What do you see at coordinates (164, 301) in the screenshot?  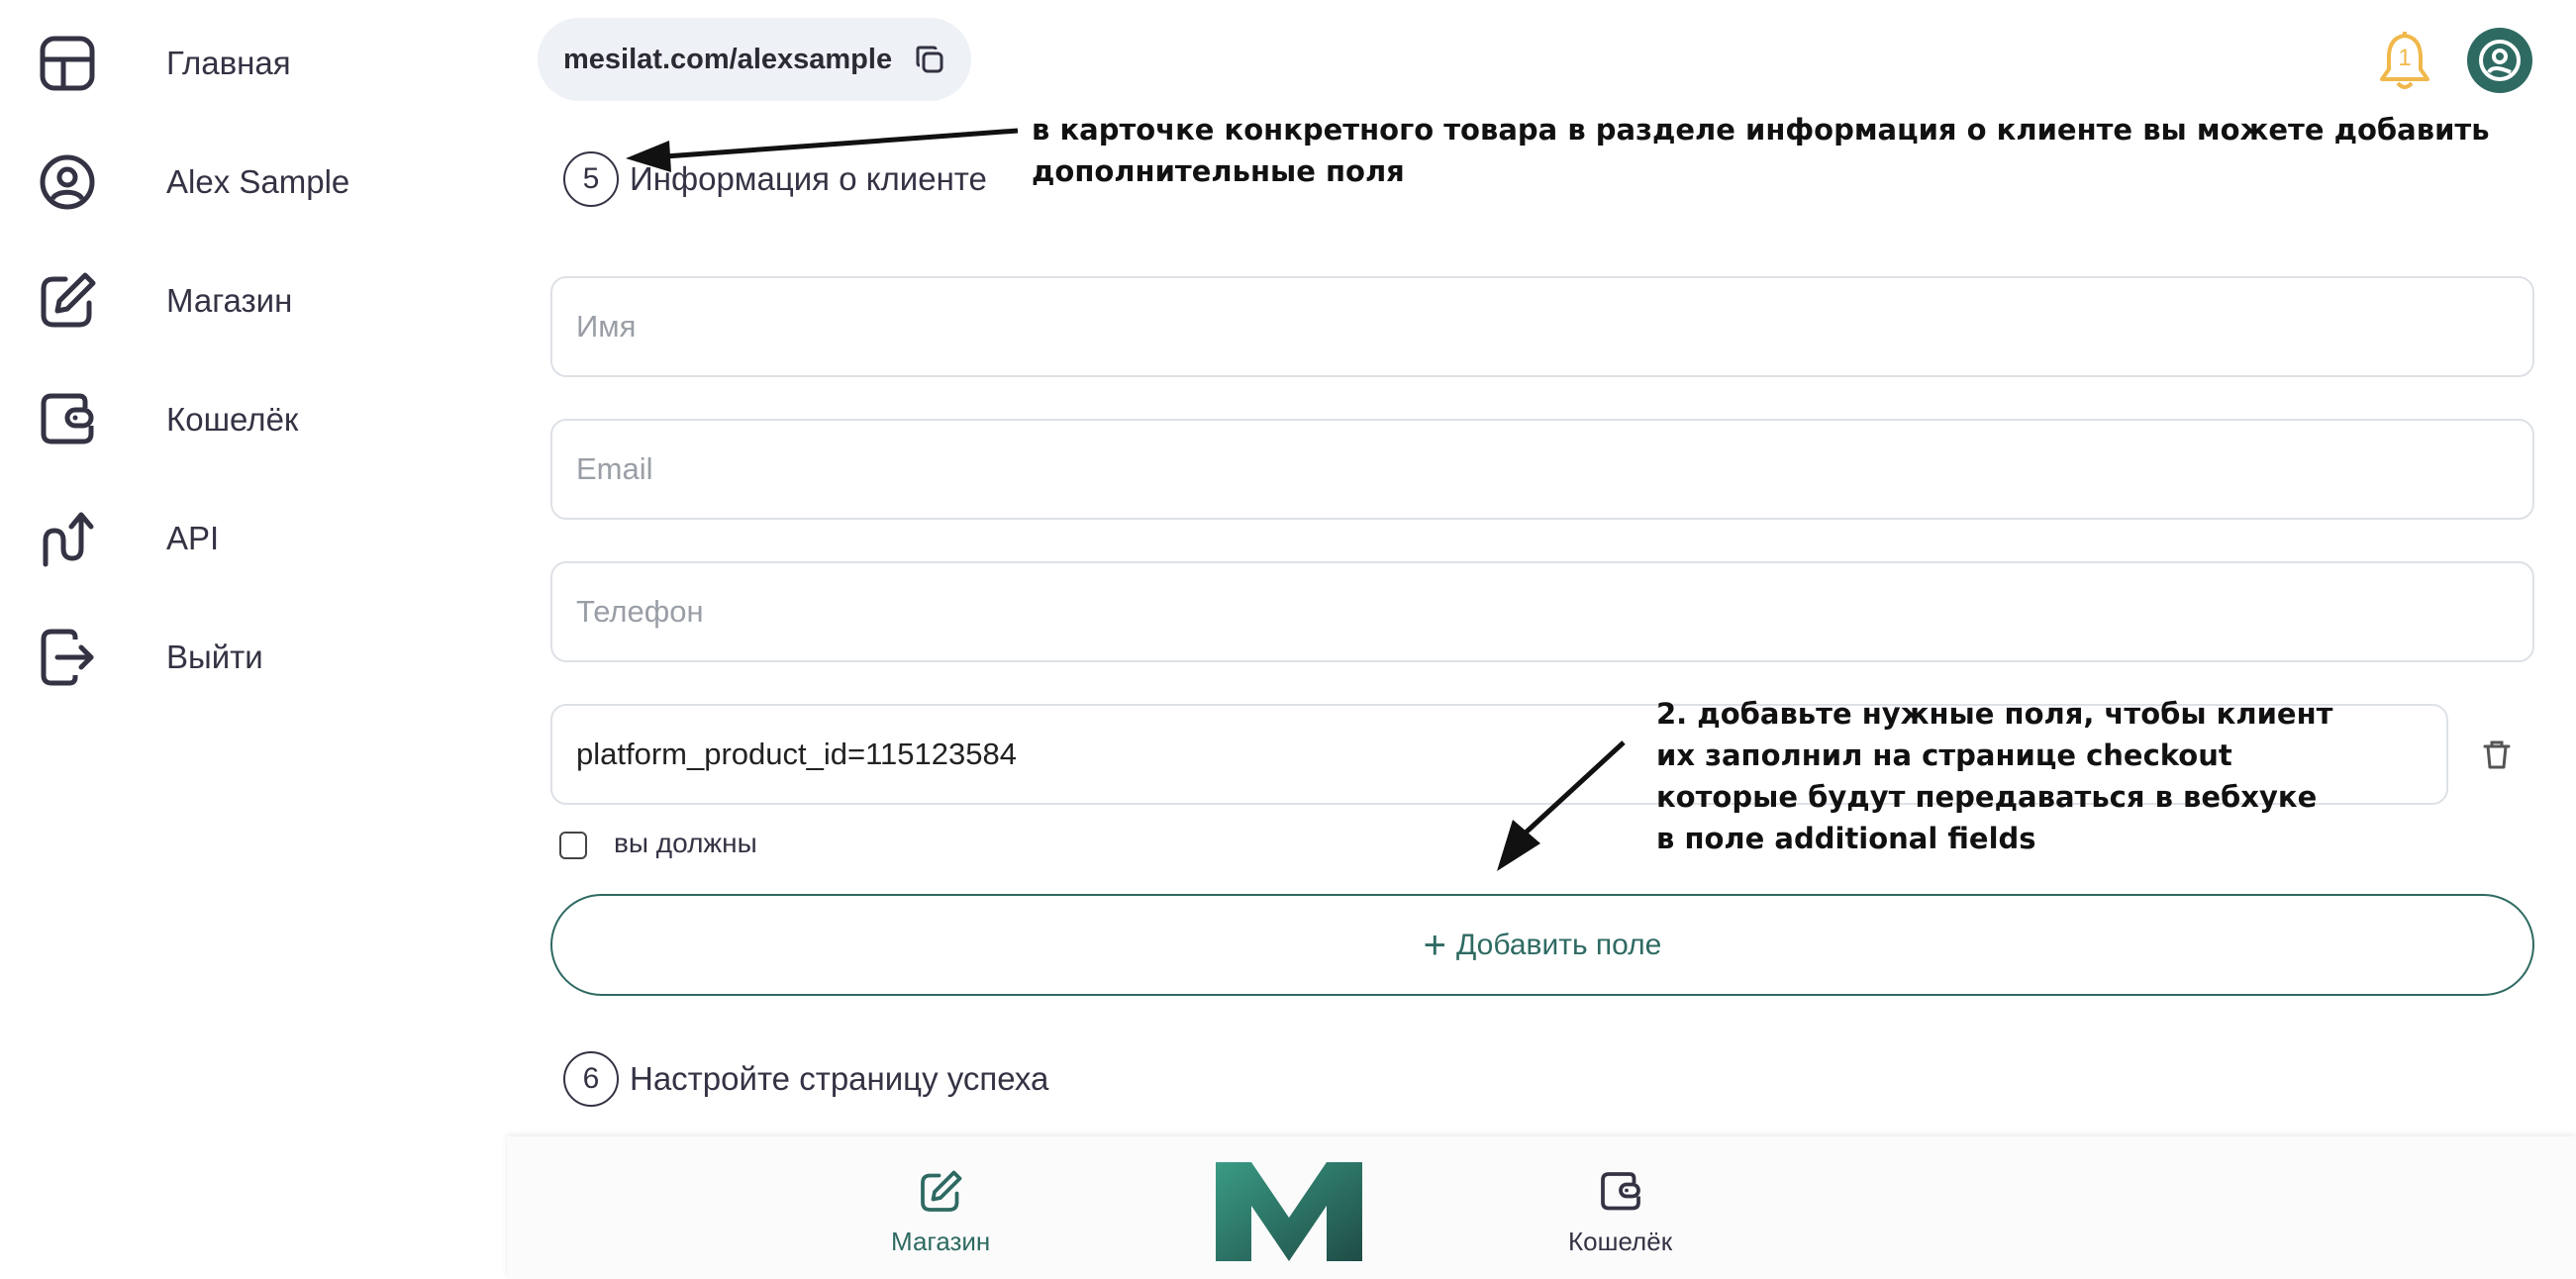 I see `sidebar-item-shop: Магазин` at bounding box center [164, 301].